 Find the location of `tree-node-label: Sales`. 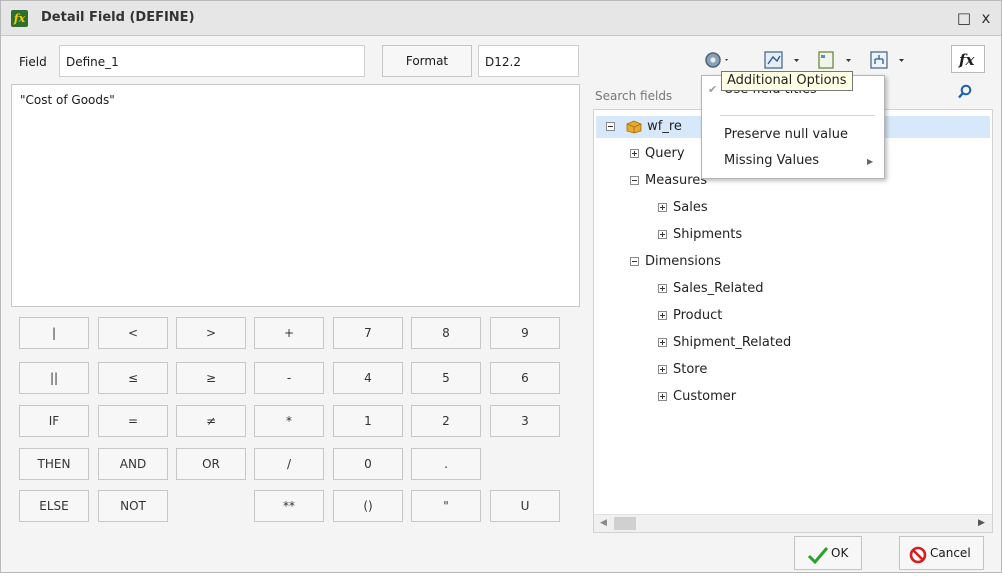

tree-node-label: Sales is located at coordinates (690, 207).